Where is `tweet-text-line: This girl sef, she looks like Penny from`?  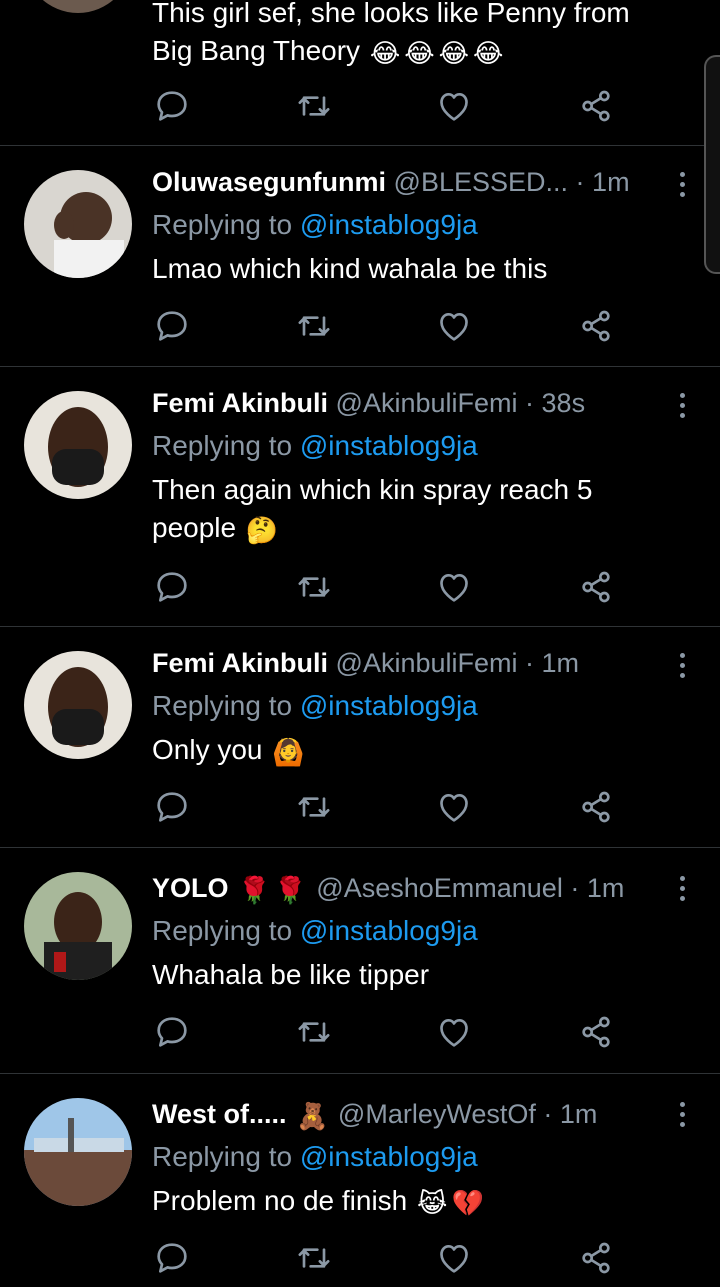
tweet-text-line: This girl sef, she looks like Penny from is located at coordinates (391, 14).